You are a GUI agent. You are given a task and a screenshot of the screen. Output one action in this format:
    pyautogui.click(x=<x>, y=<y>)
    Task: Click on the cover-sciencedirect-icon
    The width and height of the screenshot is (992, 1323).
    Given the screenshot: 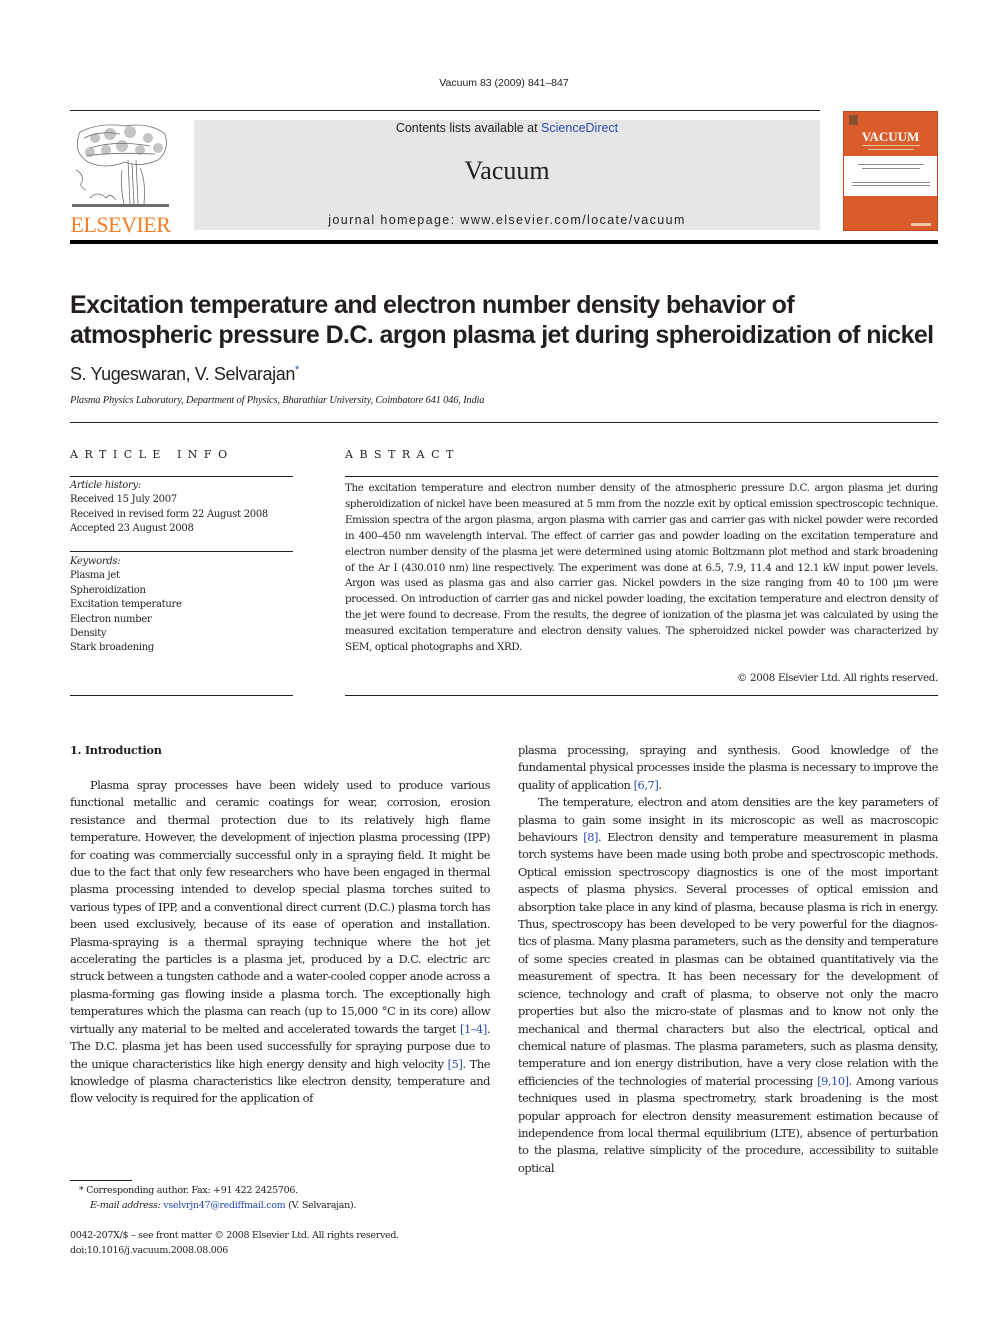 What is the action you would take?
    pyautogui.click(x=921, y=224)
    